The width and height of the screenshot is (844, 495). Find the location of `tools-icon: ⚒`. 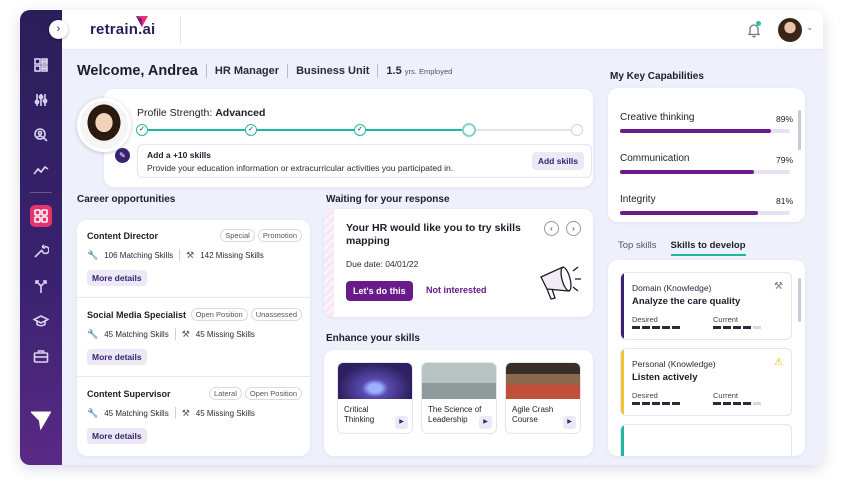

tools-icon: ⚒ is located at coordinates (778, 286).